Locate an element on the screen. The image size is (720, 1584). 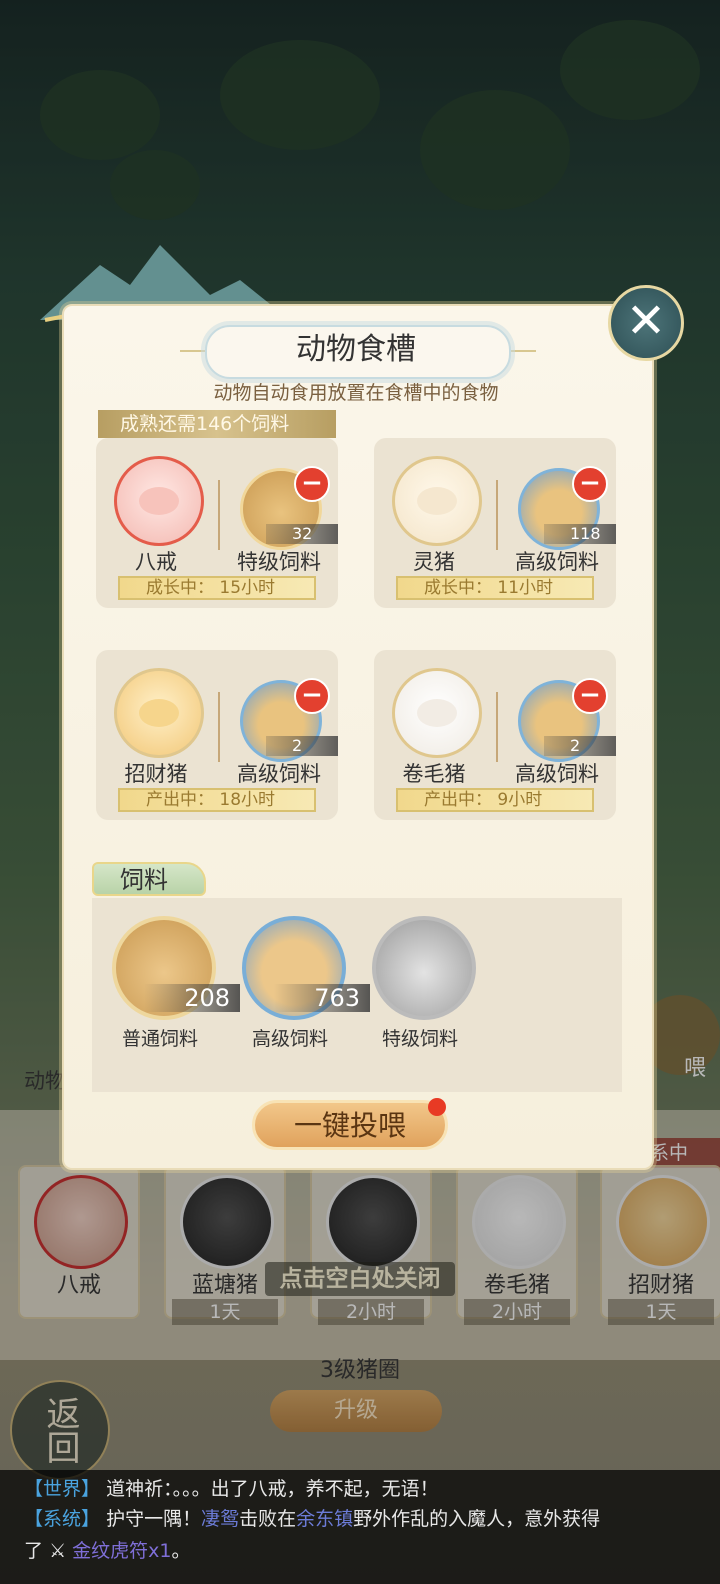
chat-channel: 【世界】 is located at coordinates (62, 1489).